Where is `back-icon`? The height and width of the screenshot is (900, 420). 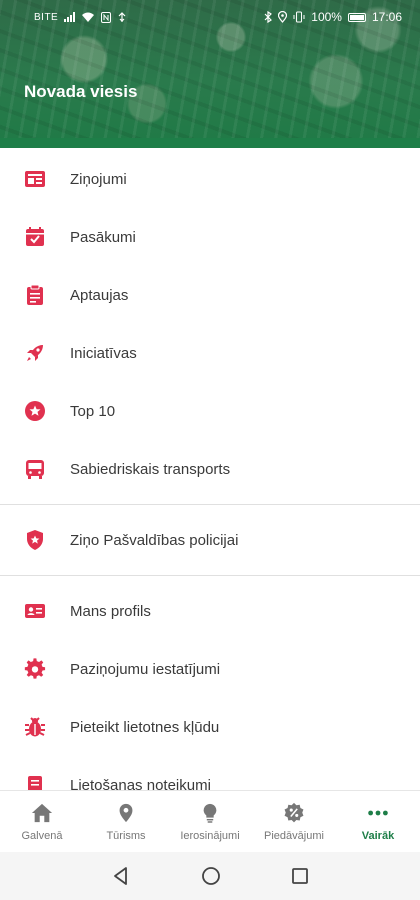
back-icon is located at coordinates (121, 876).